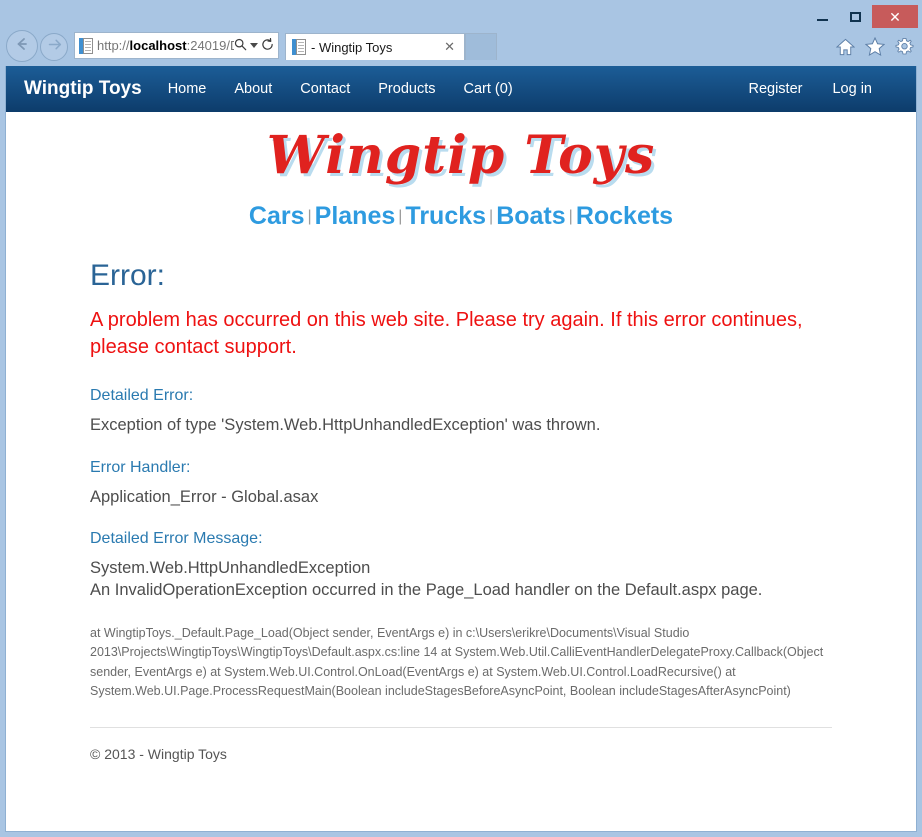 The height and width of the screenshot is (837, 922). Describe the element at coordinates (127, 275) in the screenshot. I see `page-title: Error:` at that location.